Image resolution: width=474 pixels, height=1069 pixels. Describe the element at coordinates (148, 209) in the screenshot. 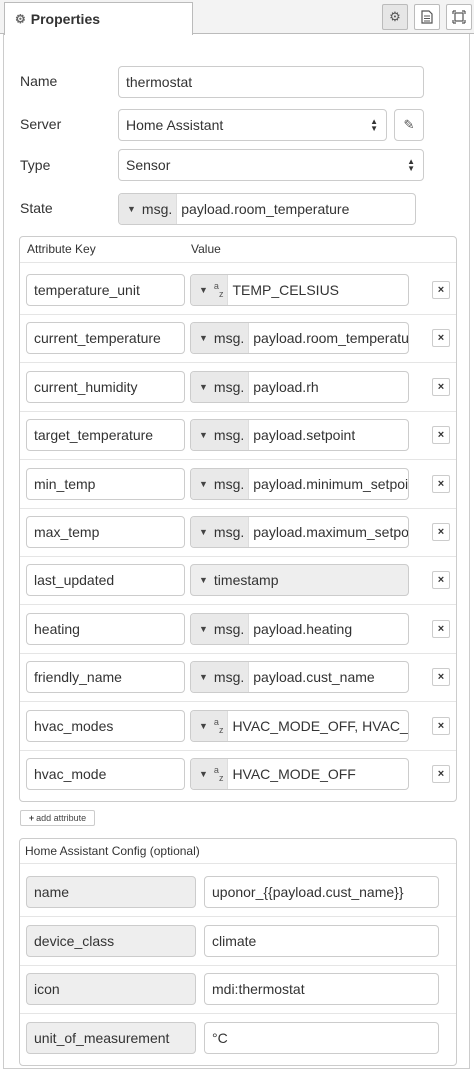

I see `state-type-selector: ▼ msg.` at that location.